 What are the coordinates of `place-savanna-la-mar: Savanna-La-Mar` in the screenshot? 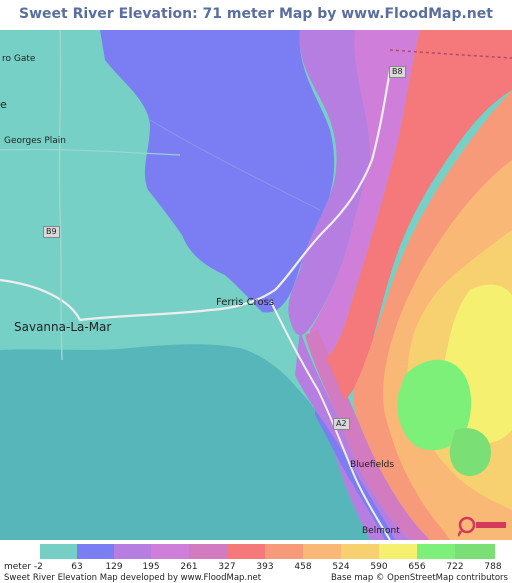 It's located at (62, 327).